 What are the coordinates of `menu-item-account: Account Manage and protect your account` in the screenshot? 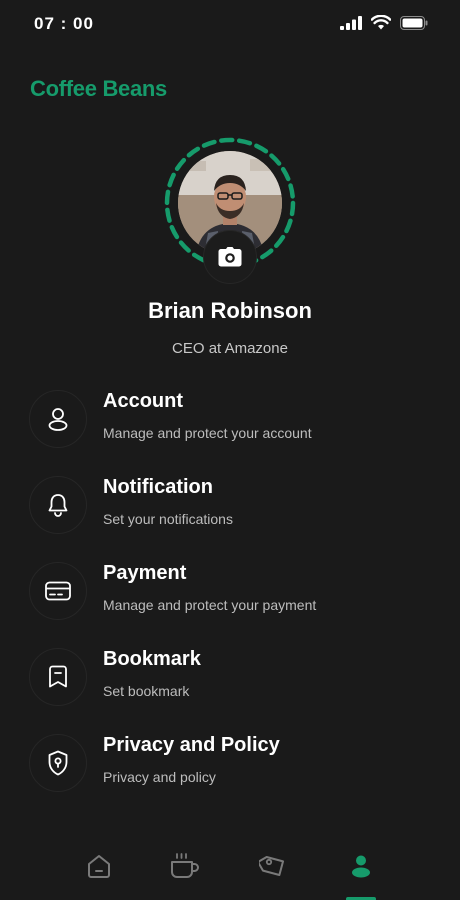 It's located at (230, 421).